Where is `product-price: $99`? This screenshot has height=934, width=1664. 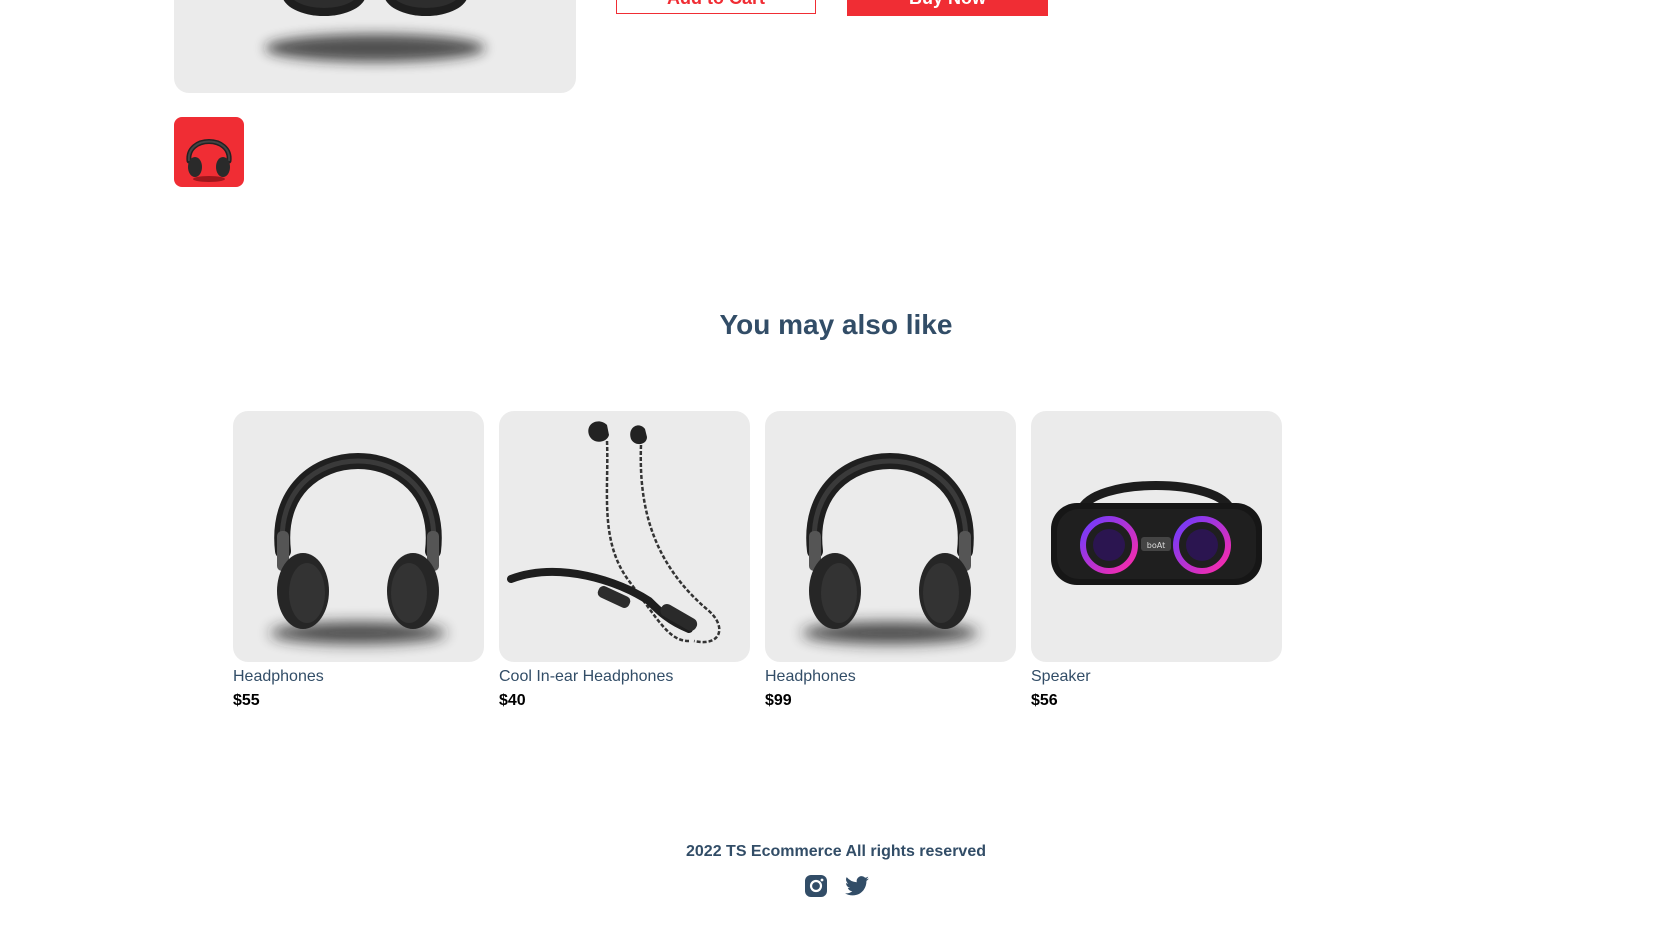
product-price: $99 is located at coordinates (778, 700).